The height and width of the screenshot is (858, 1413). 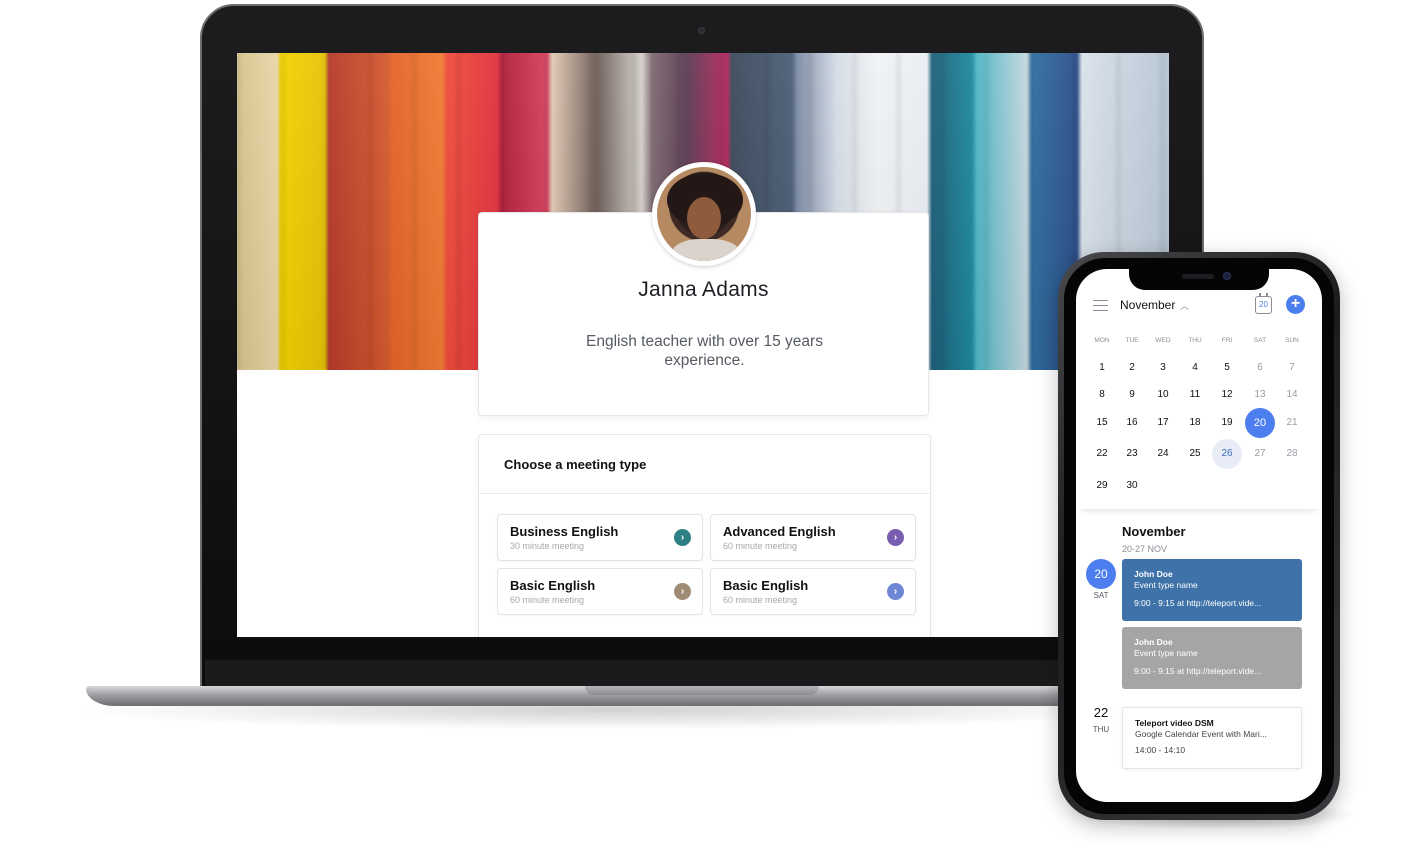 I want to click on calendar-day: 27, so click(x=1260, y=454).